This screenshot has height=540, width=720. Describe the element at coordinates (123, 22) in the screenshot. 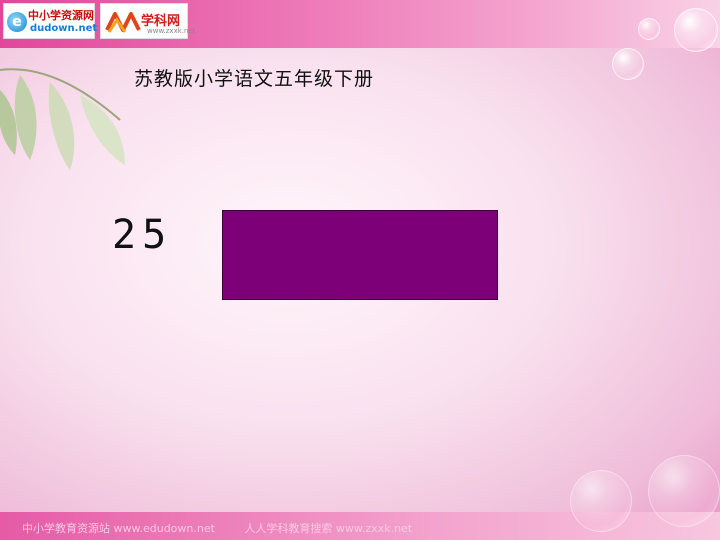

I see `zxxk-swoosh-icon` at that location.